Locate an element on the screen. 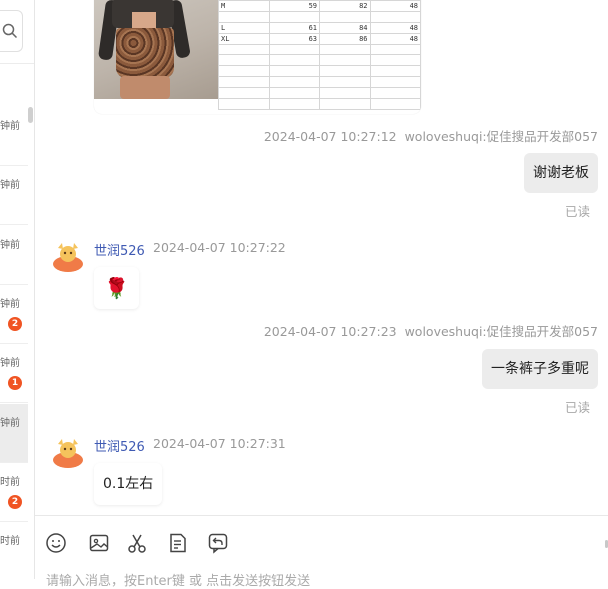 Image resolution: width=608 pixels, height=589 pixels. message-input-area: 请输入消息，按Enter键 或 点击发送按钮发送 is located at coordinates (321, 552).